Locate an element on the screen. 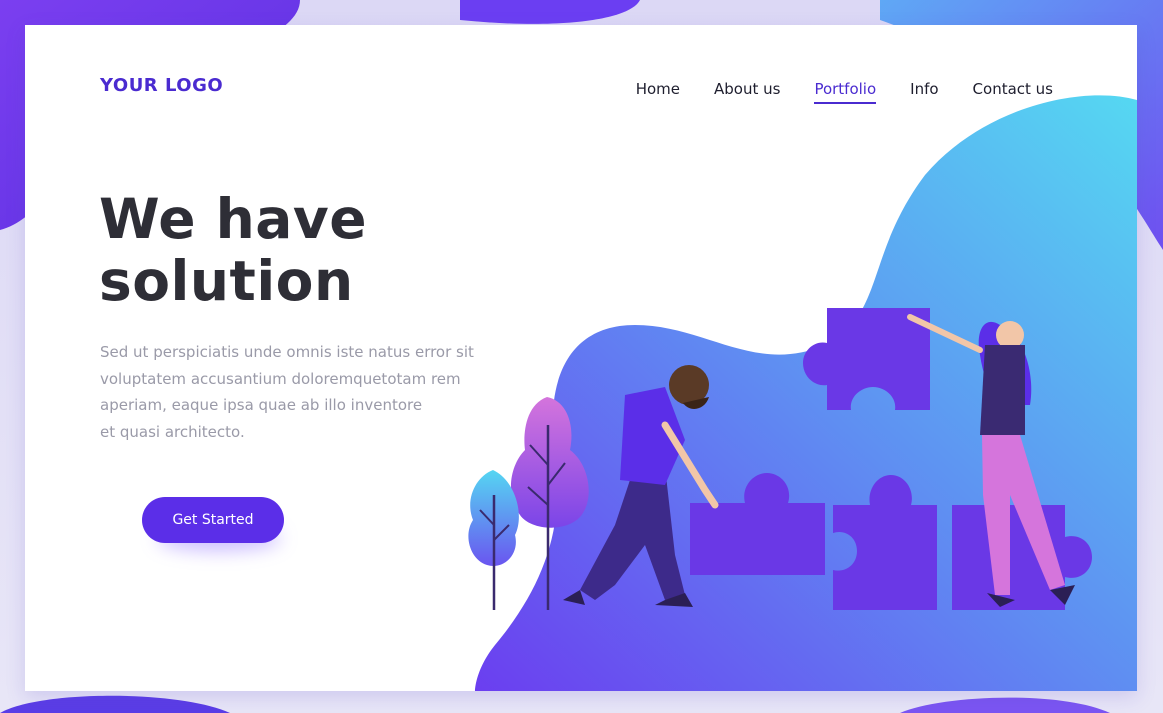 This screenshot has width=1163, height=713. get-started-button: Get Started is located at coordinates (213, 520).